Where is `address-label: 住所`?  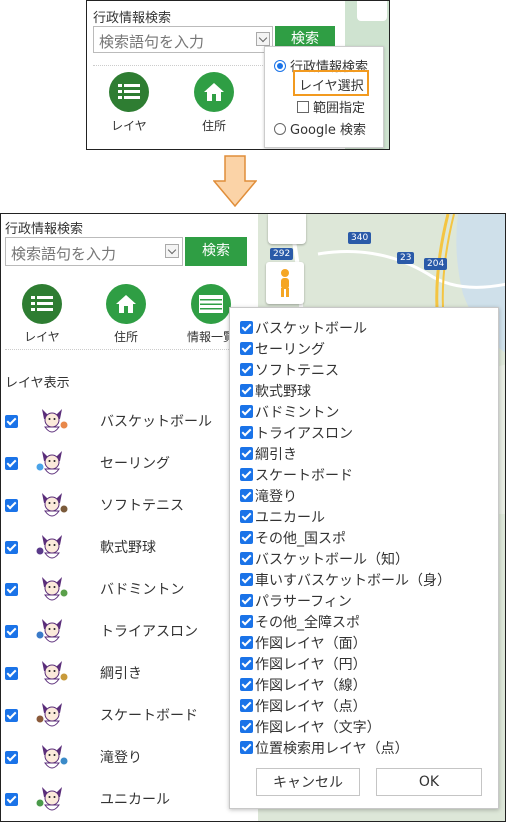
address-label: 住所 is located at coordinates (125, 337).